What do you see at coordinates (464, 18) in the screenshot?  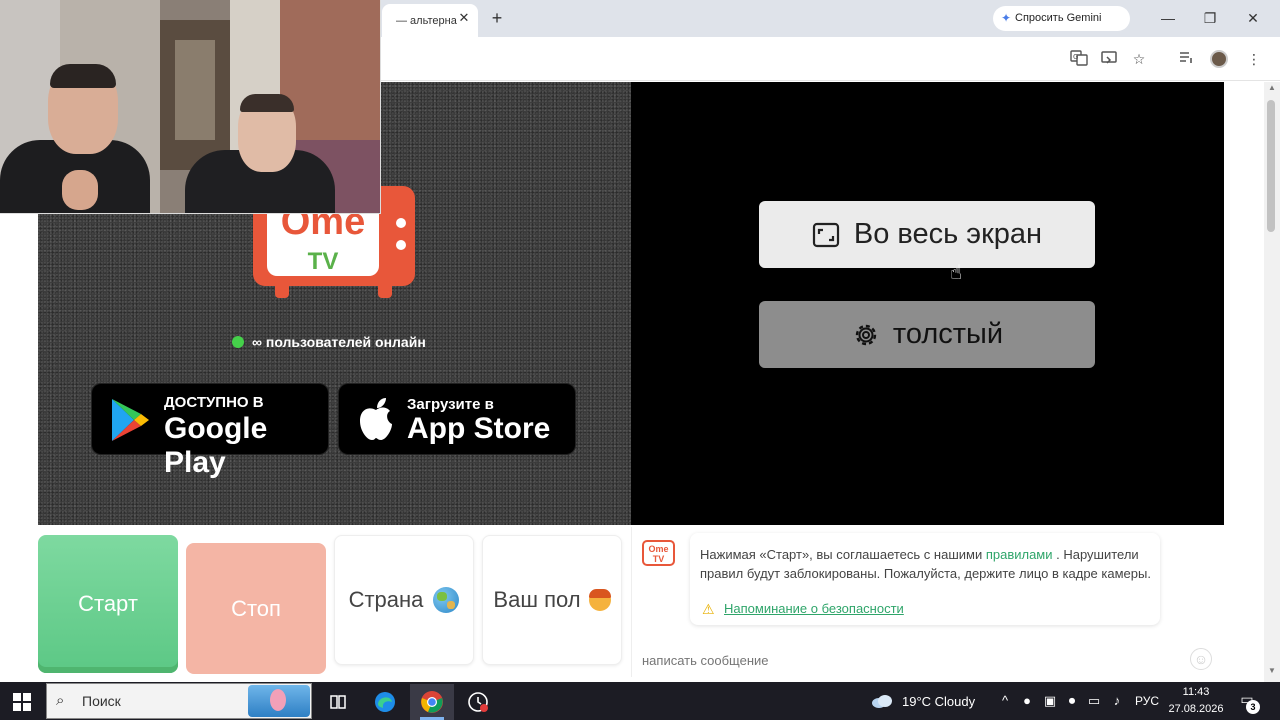 I see `tab-close-icon: ✕` at bounding box center [464, 18].